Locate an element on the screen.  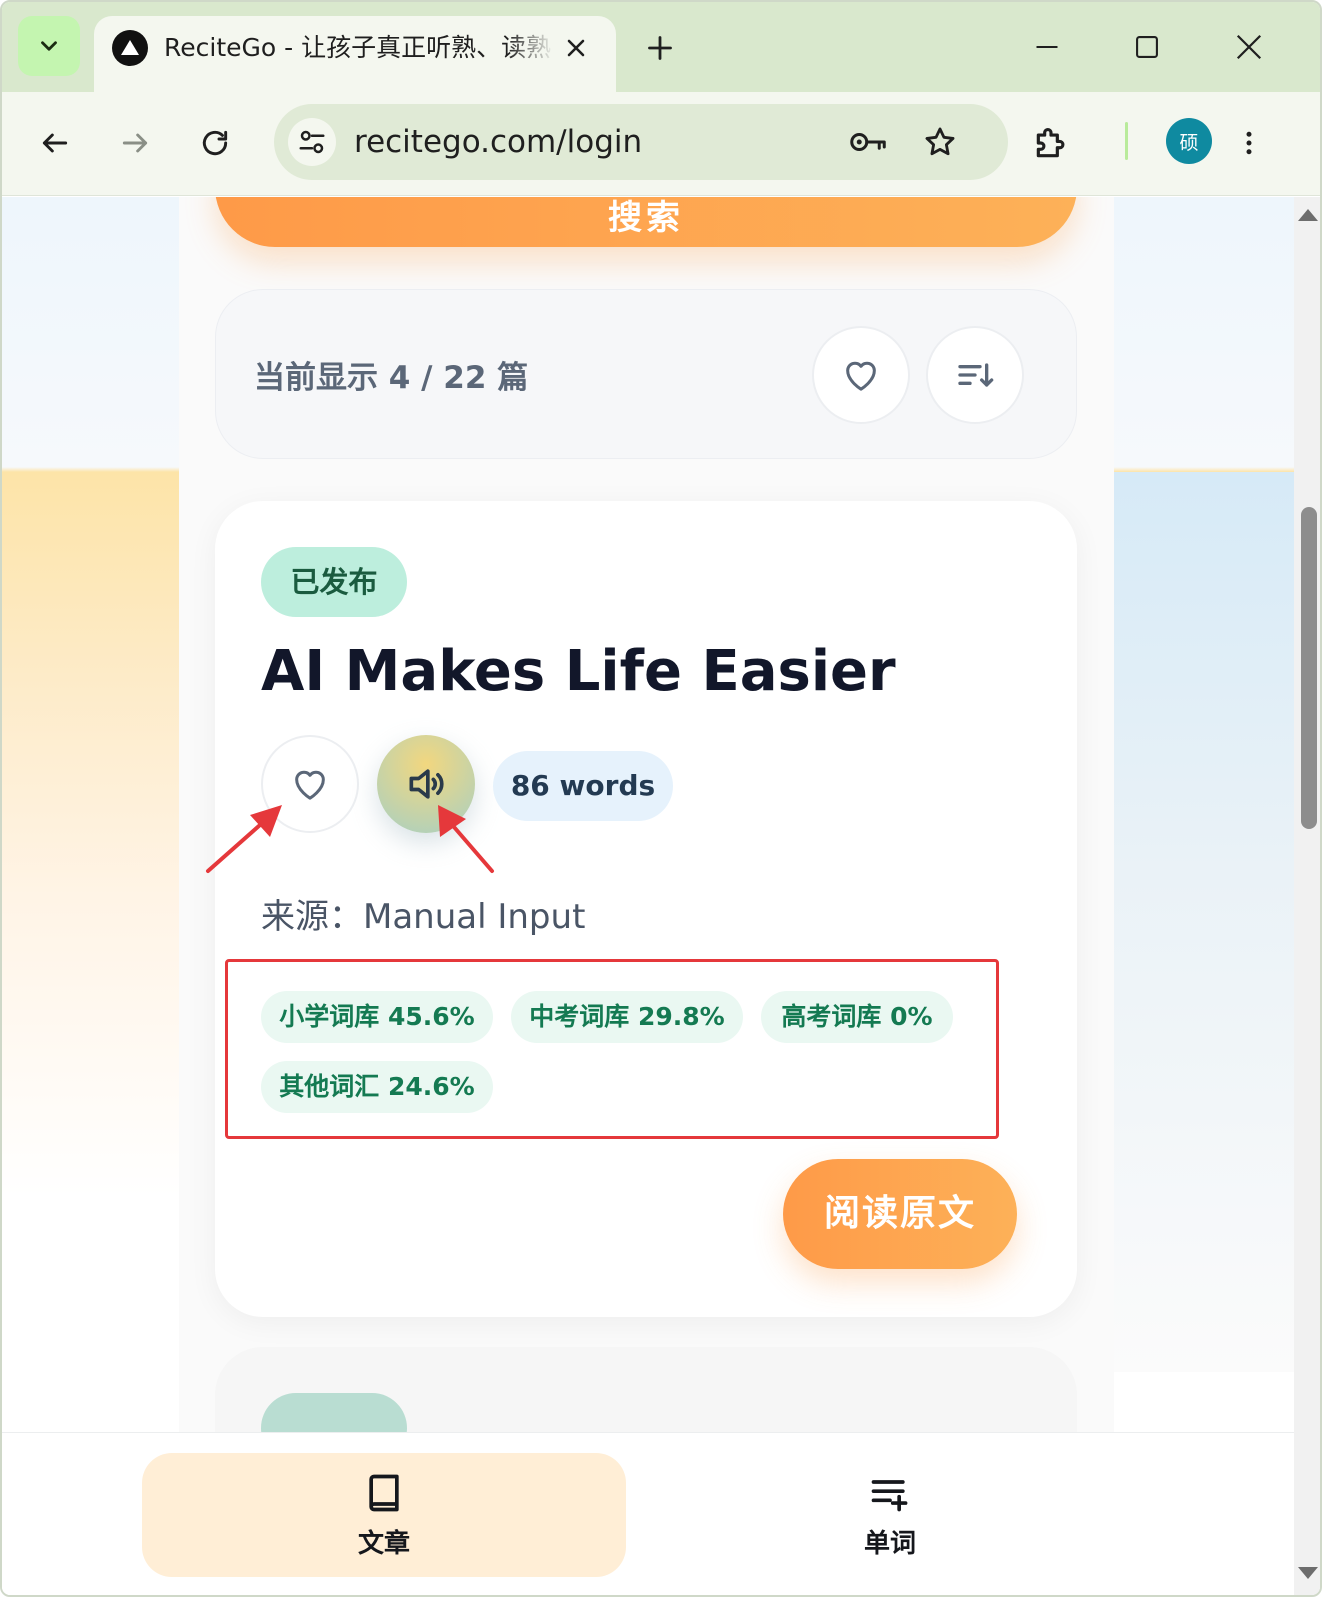
reload-button is located at coordinates (215, 143).